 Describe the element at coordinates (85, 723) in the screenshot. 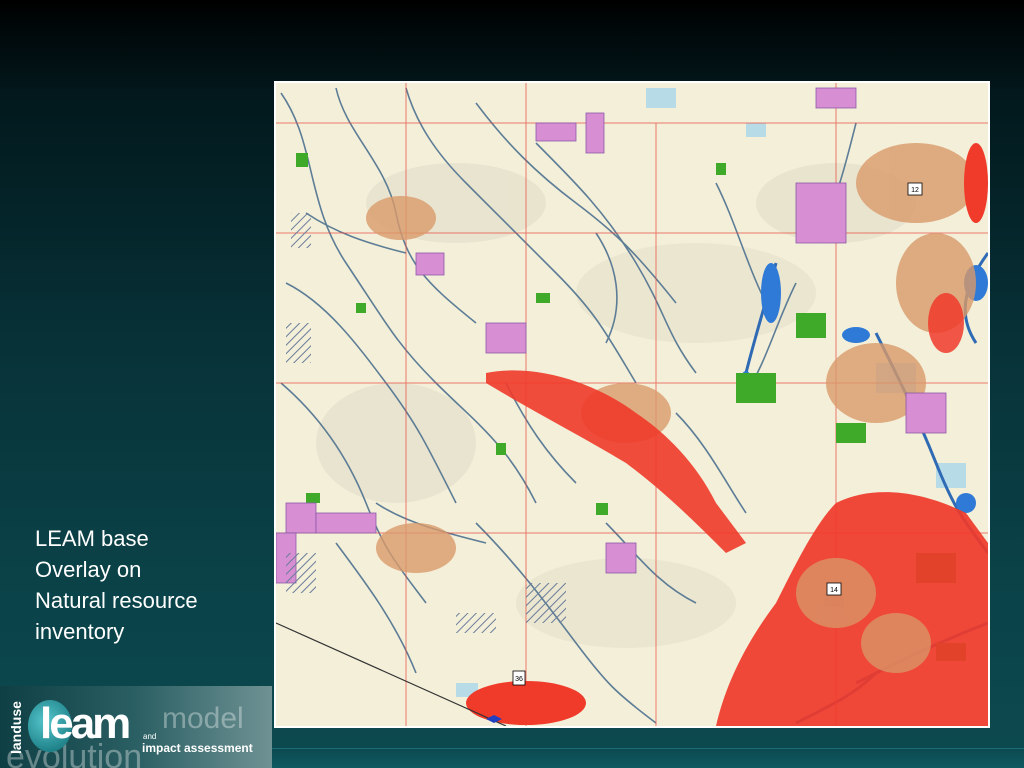

I see `logo-wordmark: leam` at that location.